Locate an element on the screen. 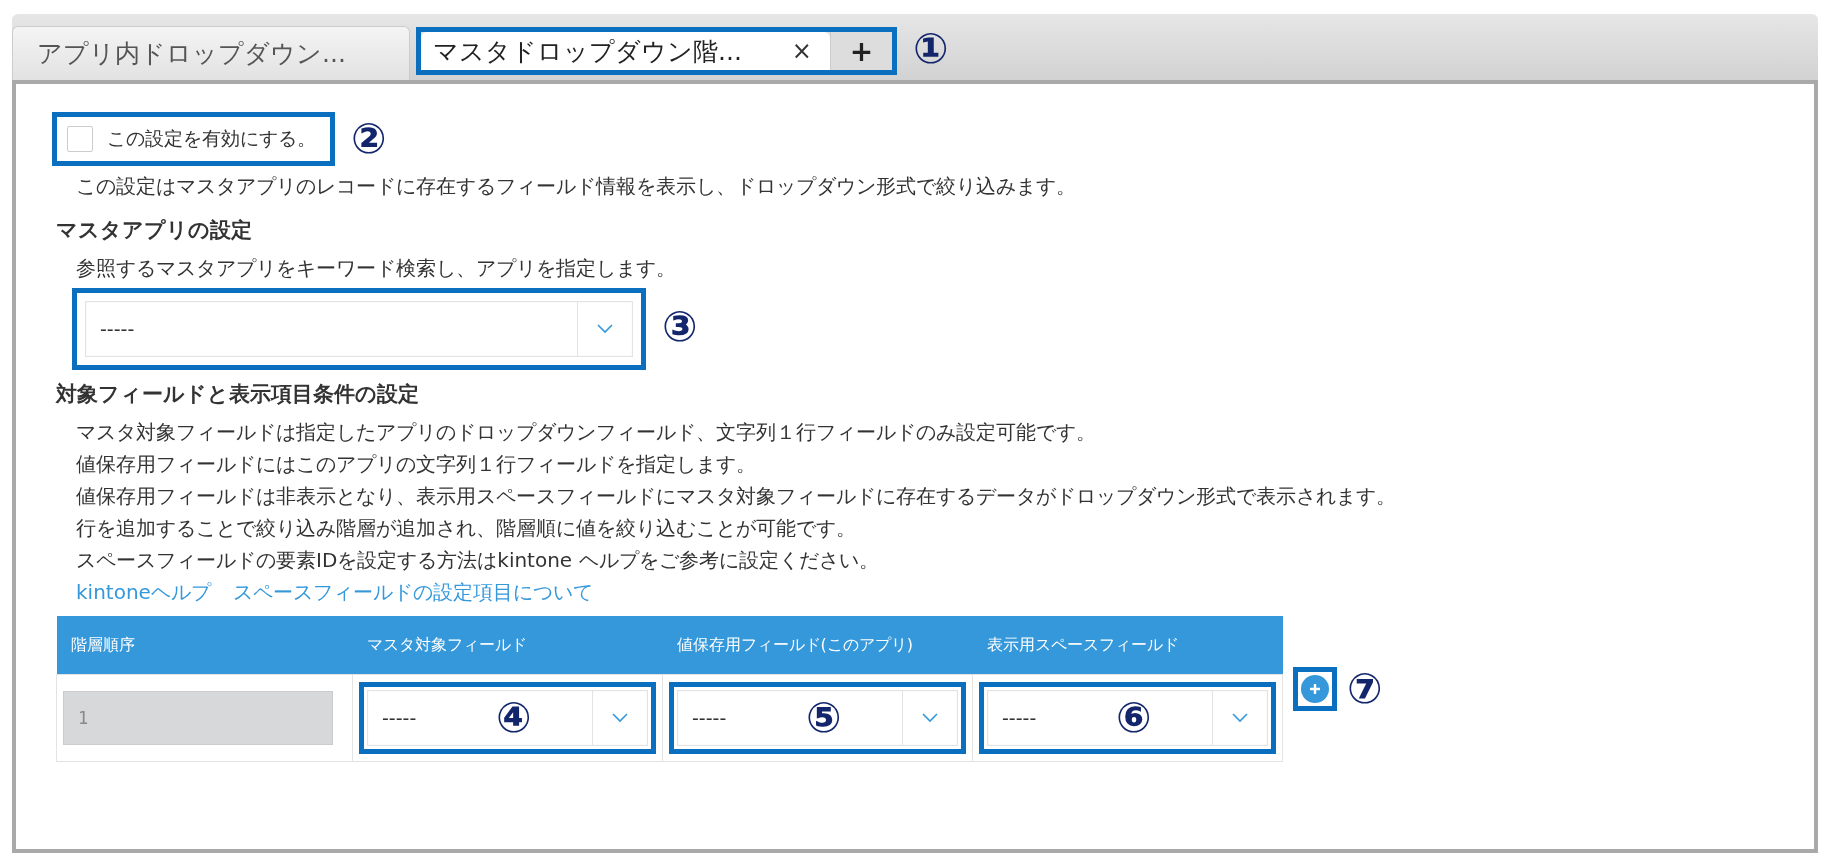  dropdown-select: ----- is located at coordinates (359, 329).